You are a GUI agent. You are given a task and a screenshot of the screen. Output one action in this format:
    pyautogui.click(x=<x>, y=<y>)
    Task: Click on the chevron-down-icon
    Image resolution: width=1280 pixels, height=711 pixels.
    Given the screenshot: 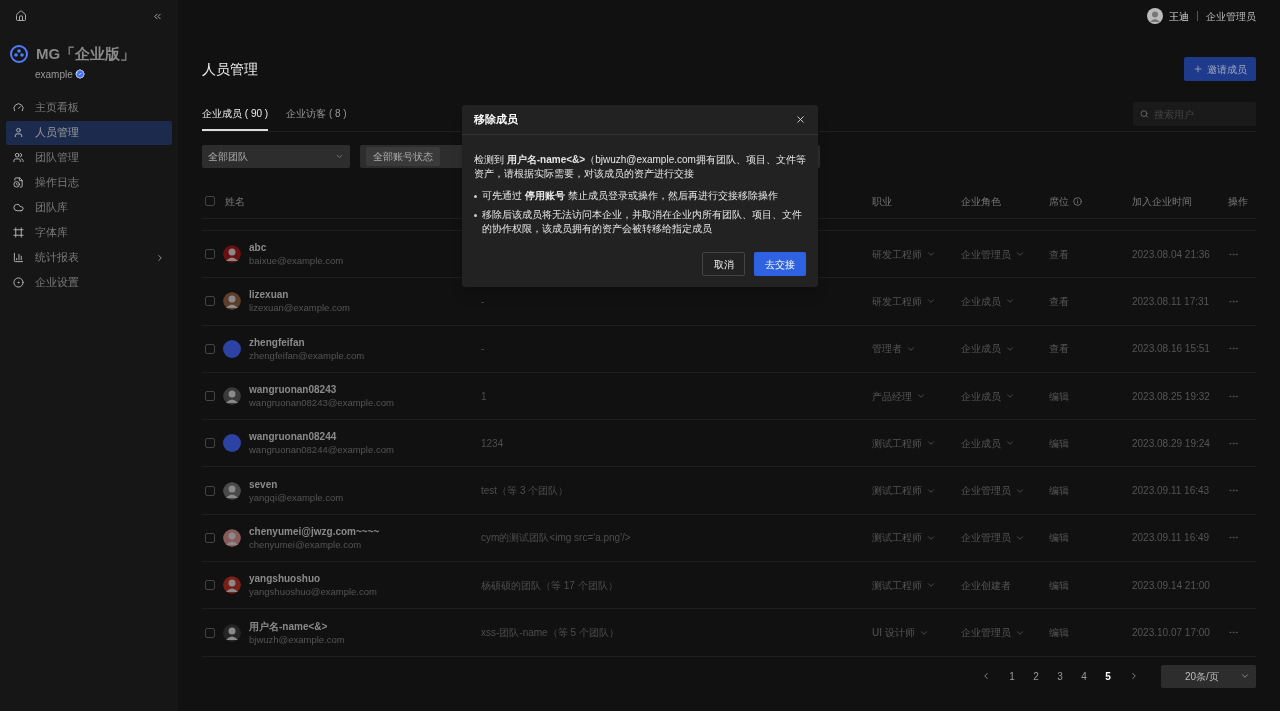 What is the action you would take?
    pyautogui.click(x=339, y=156)
    